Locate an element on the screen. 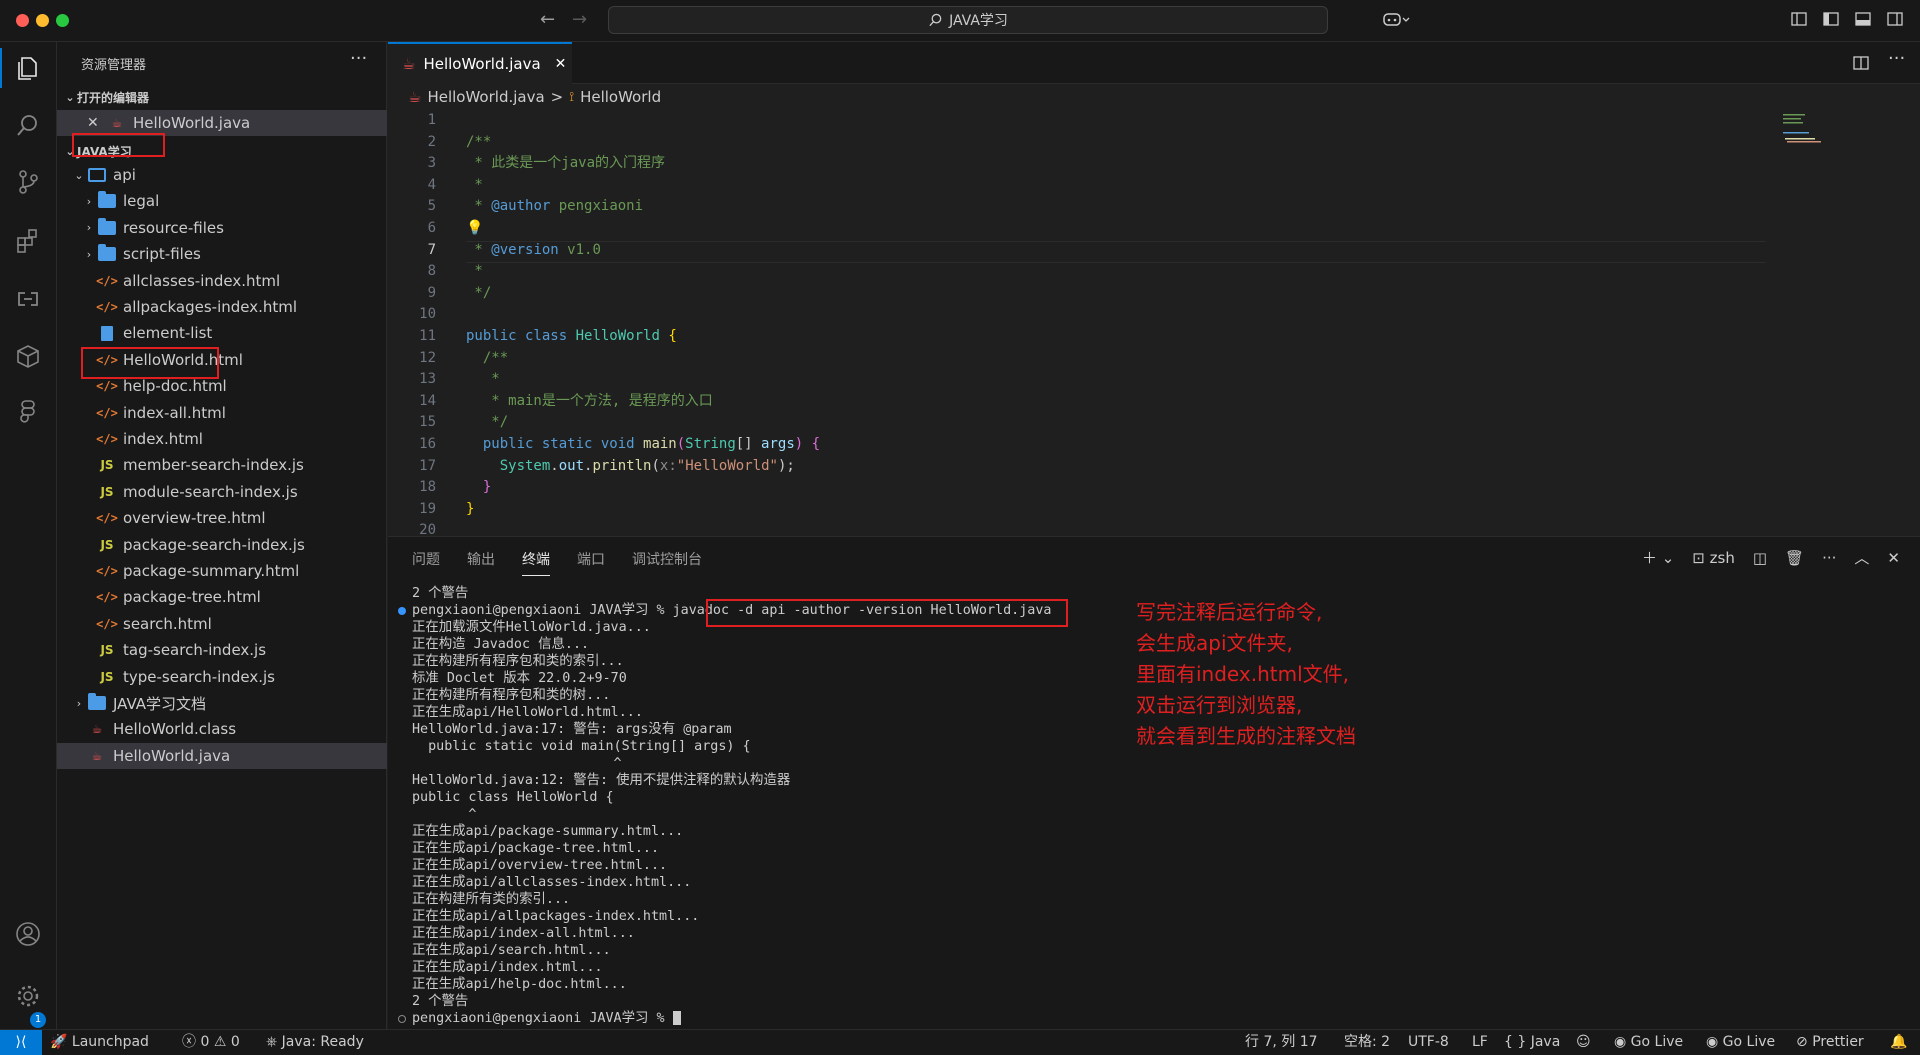  close-tab-icon: ✕ is located at coordinates (561, 64).